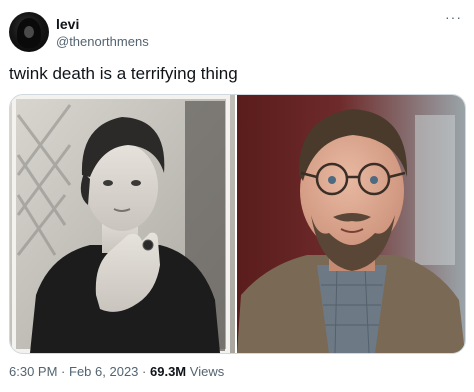  What do you see at coordinates (453, 17) in the screenshot?
I see `more-options-icon: ···` at bounding box center [453, 17].